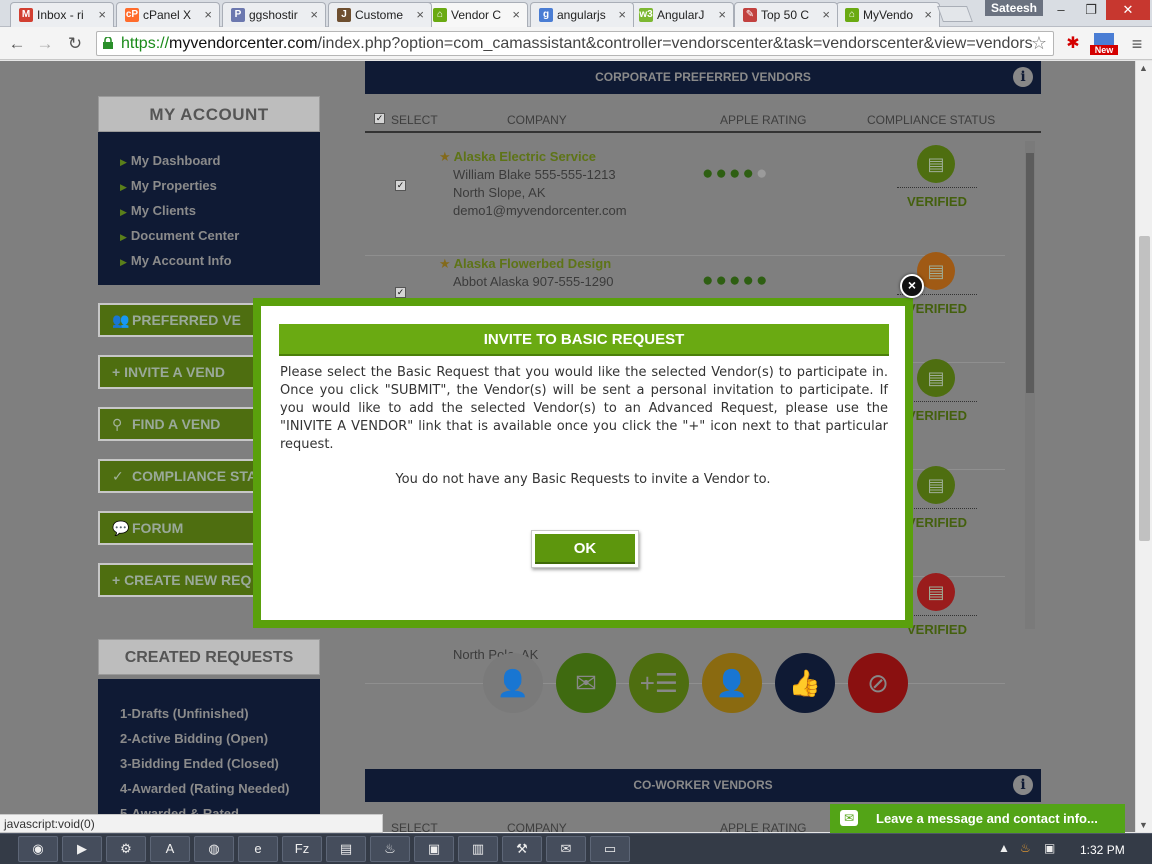 The height and width of the screenshot is (864, 1152). Describe the element at coordinates (379, 118) in the screenshot. I see `select-all-checkbox: ✓` at that location.